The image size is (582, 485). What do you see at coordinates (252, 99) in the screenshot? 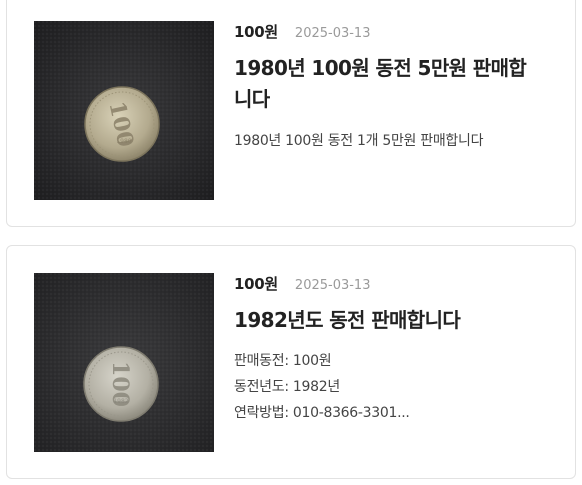
I see `listing-title-line: 니다` at bounding box center [252, 99].